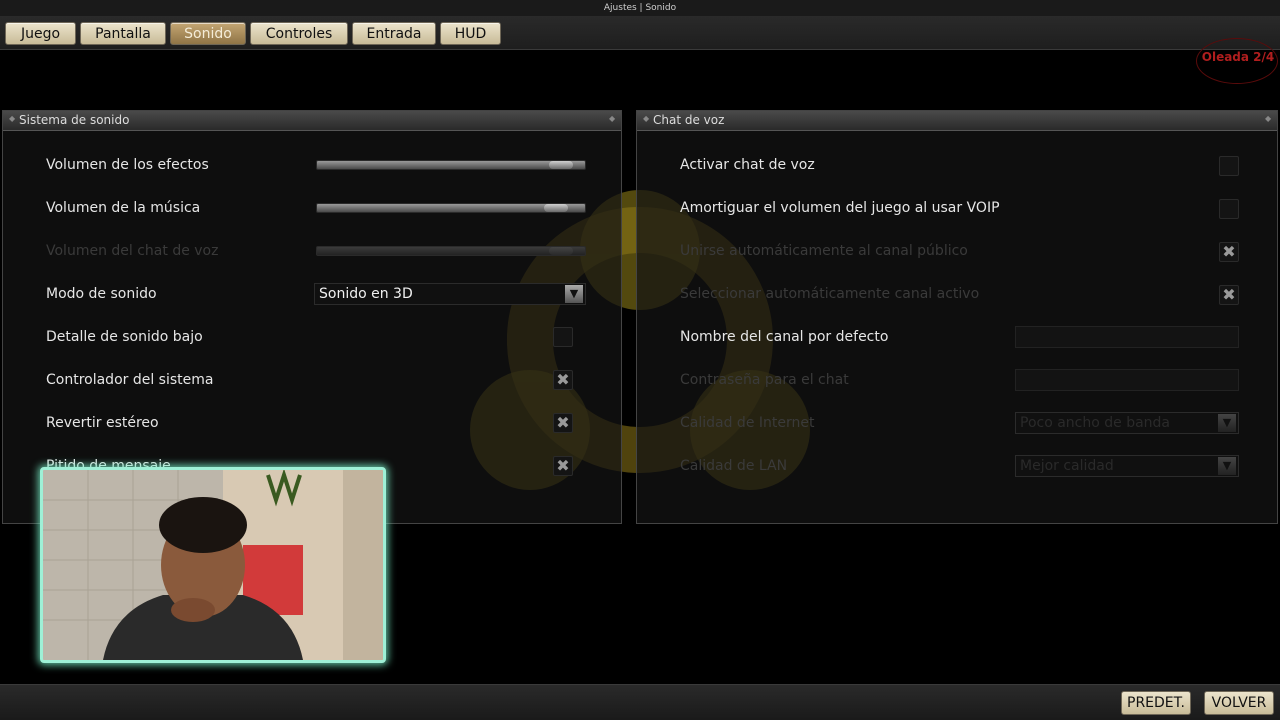 This screenshot has width=1280, height=720. Describe the element at coordinates (561, 251) in the screenshot. I see `voice-chat-volume-knob` at that location.